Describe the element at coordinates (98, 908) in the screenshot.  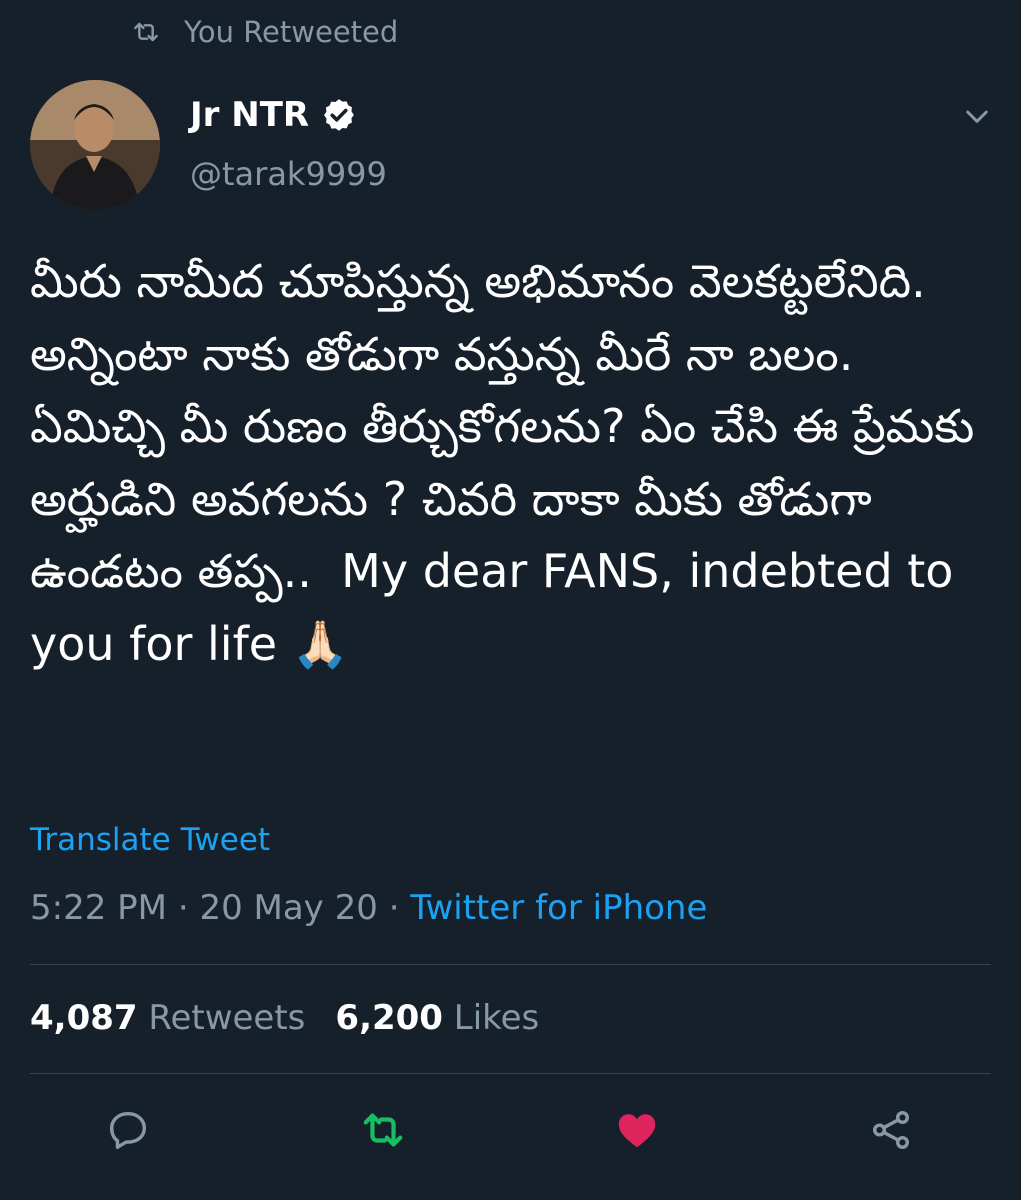
I see `tweet-time: 5:22 PM` at that location.